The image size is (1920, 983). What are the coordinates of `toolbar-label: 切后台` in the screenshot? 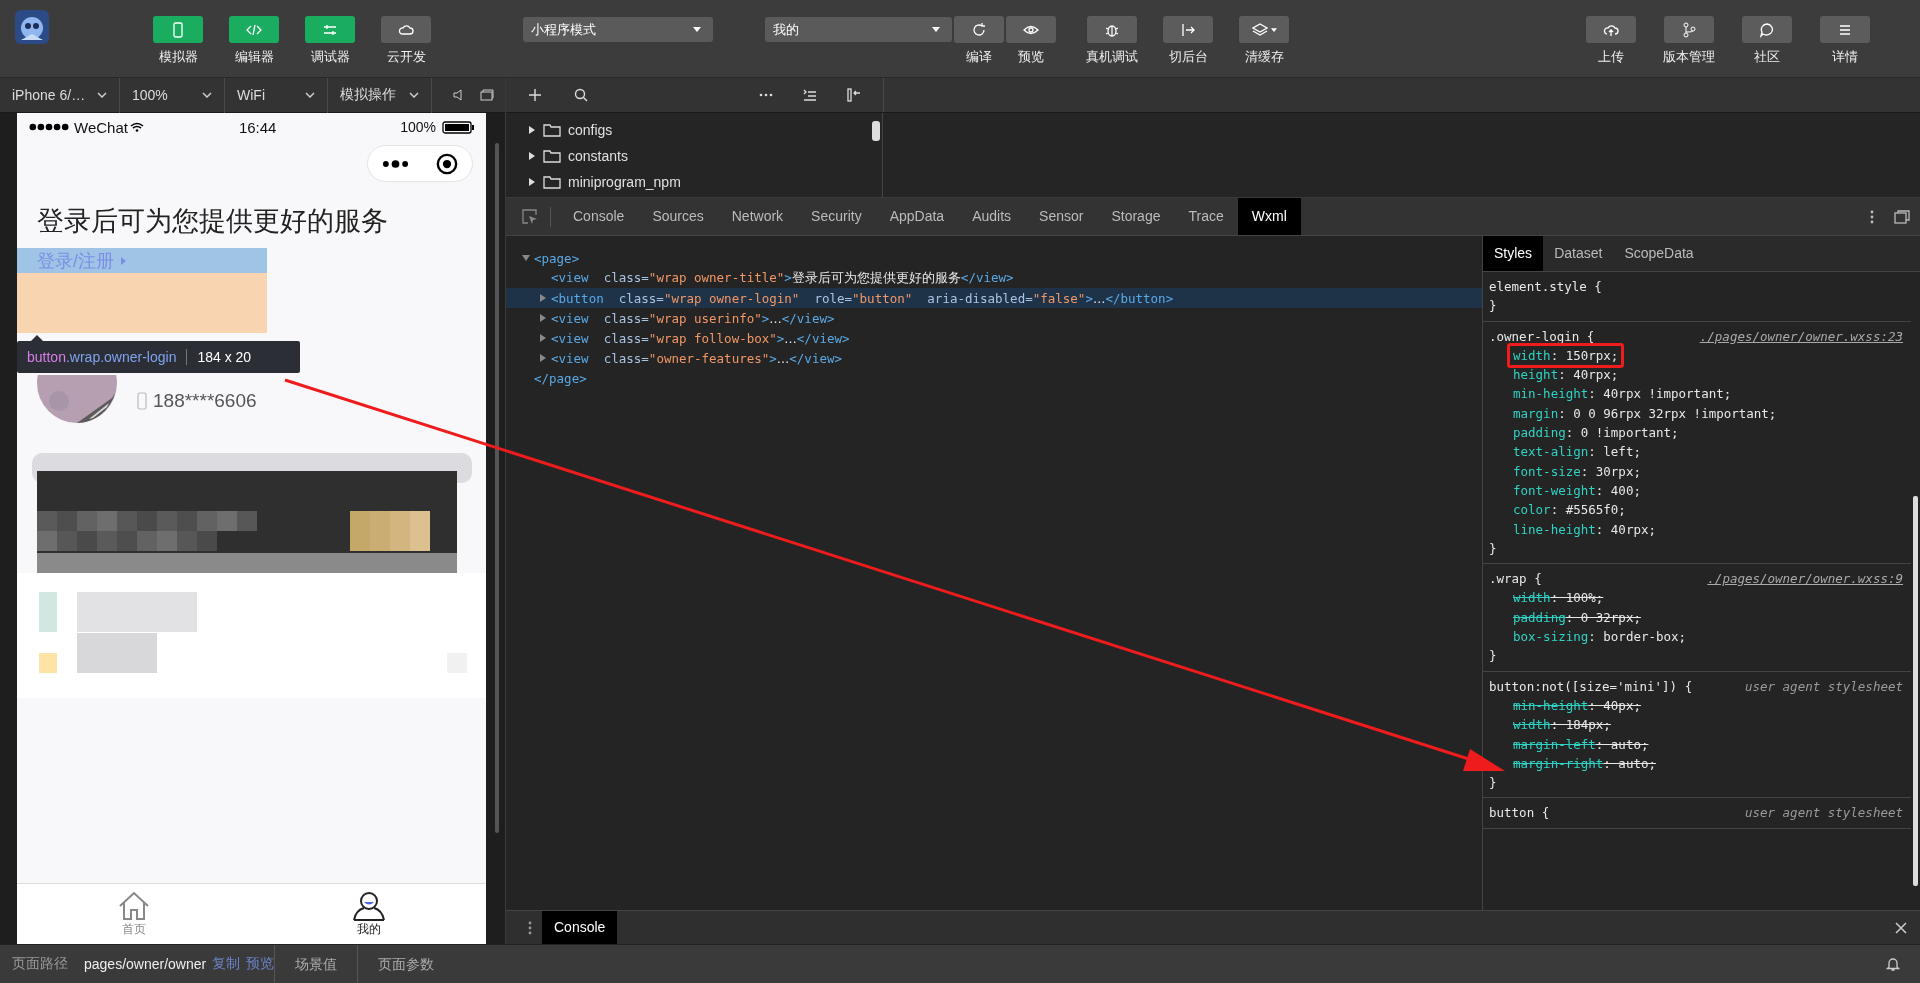 It's located at (1188, 57).